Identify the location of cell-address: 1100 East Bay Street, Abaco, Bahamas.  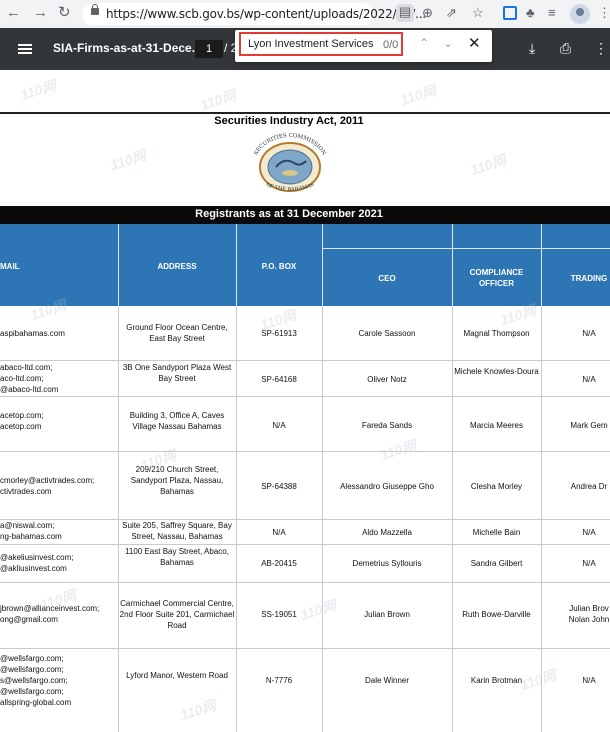
(177, 557).